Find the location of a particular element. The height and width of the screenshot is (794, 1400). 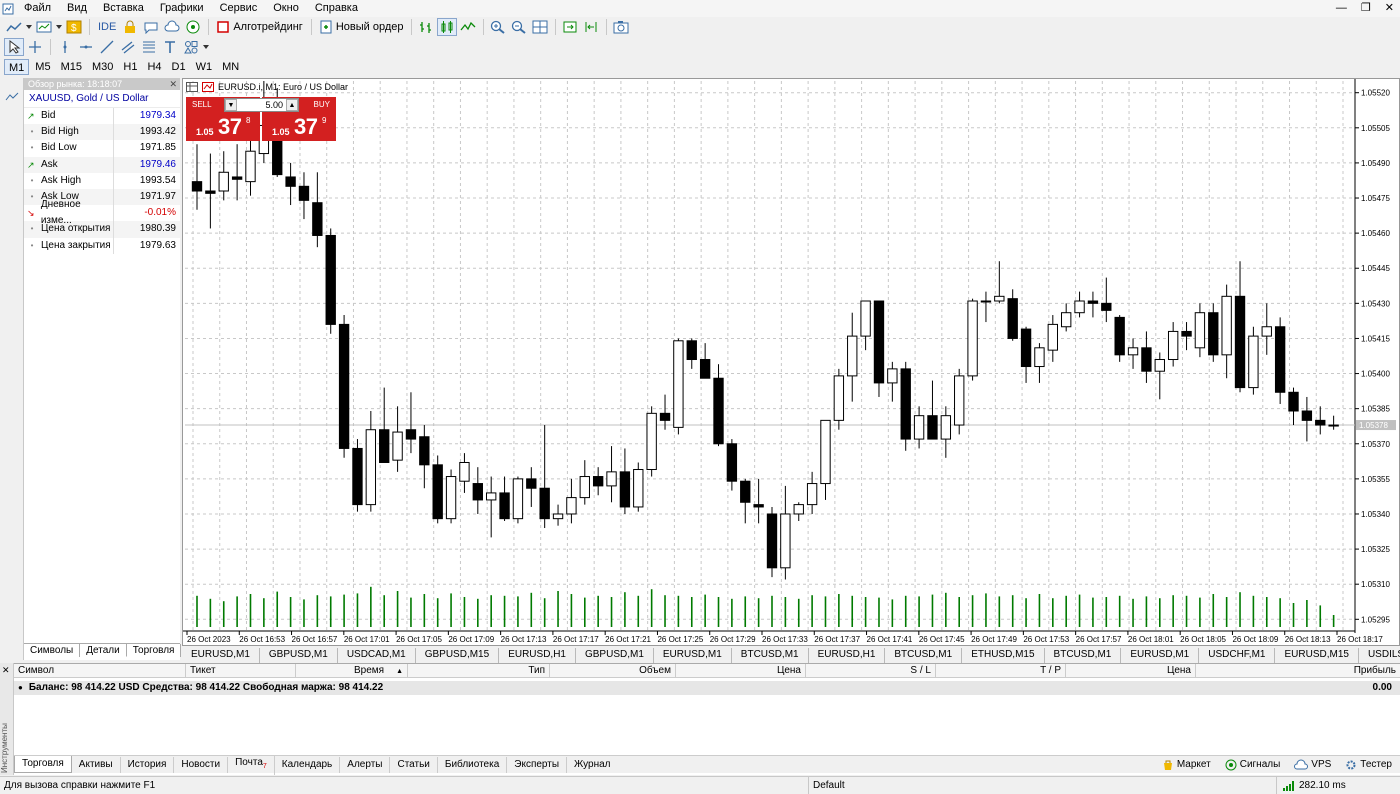

chart-tab: USDILS,M1 is located at coordinates (1379, 655).